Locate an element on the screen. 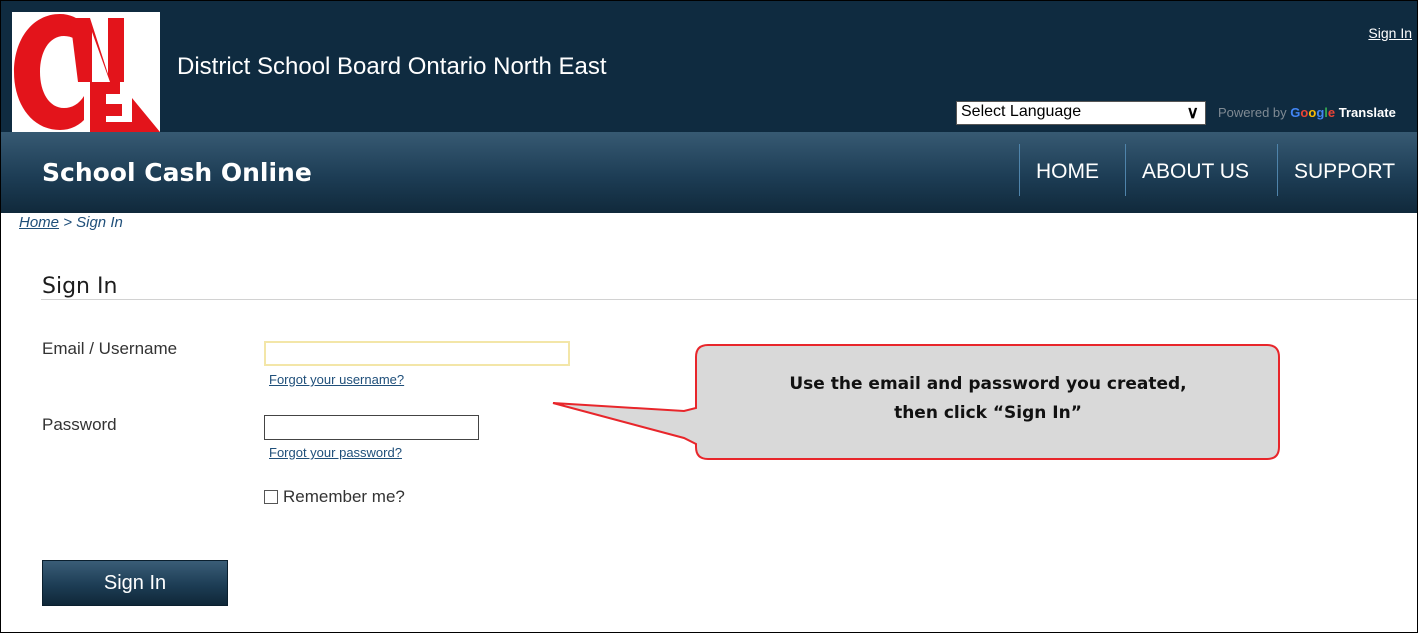 The image size is (1418, 633). callout-bubble is located at coordinates (916, 402).